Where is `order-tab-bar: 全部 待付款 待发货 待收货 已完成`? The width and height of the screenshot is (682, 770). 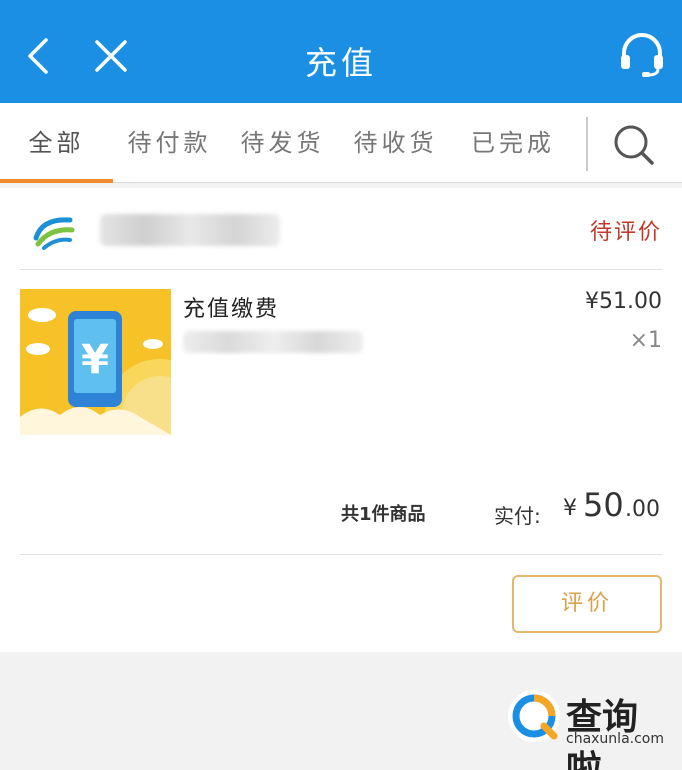 order-tab-bar: 全部 待付款 待发货 待收货 已完成 is located at coordinates (341, 143).